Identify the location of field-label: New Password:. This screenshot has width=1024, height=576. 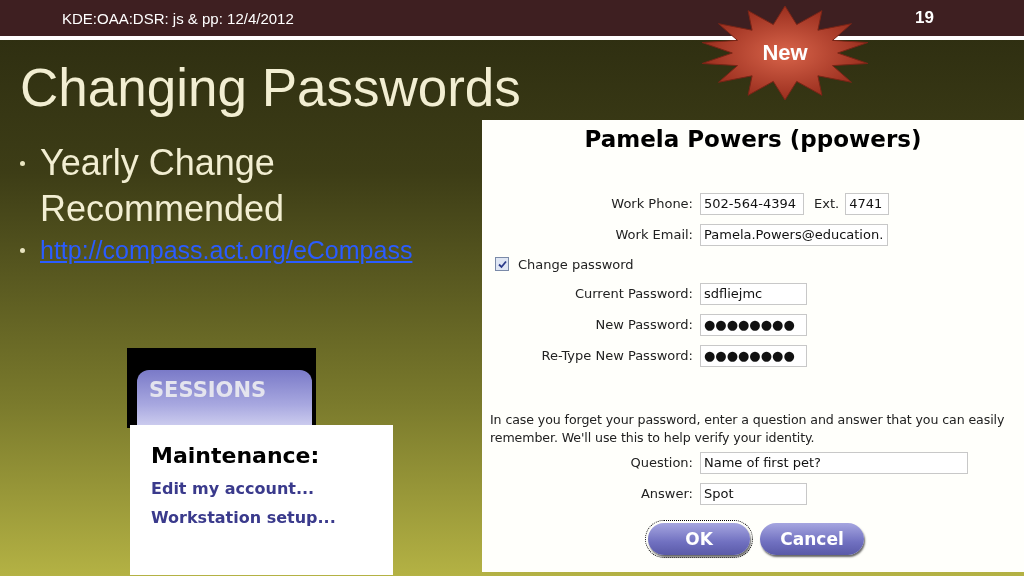
(643, 324).